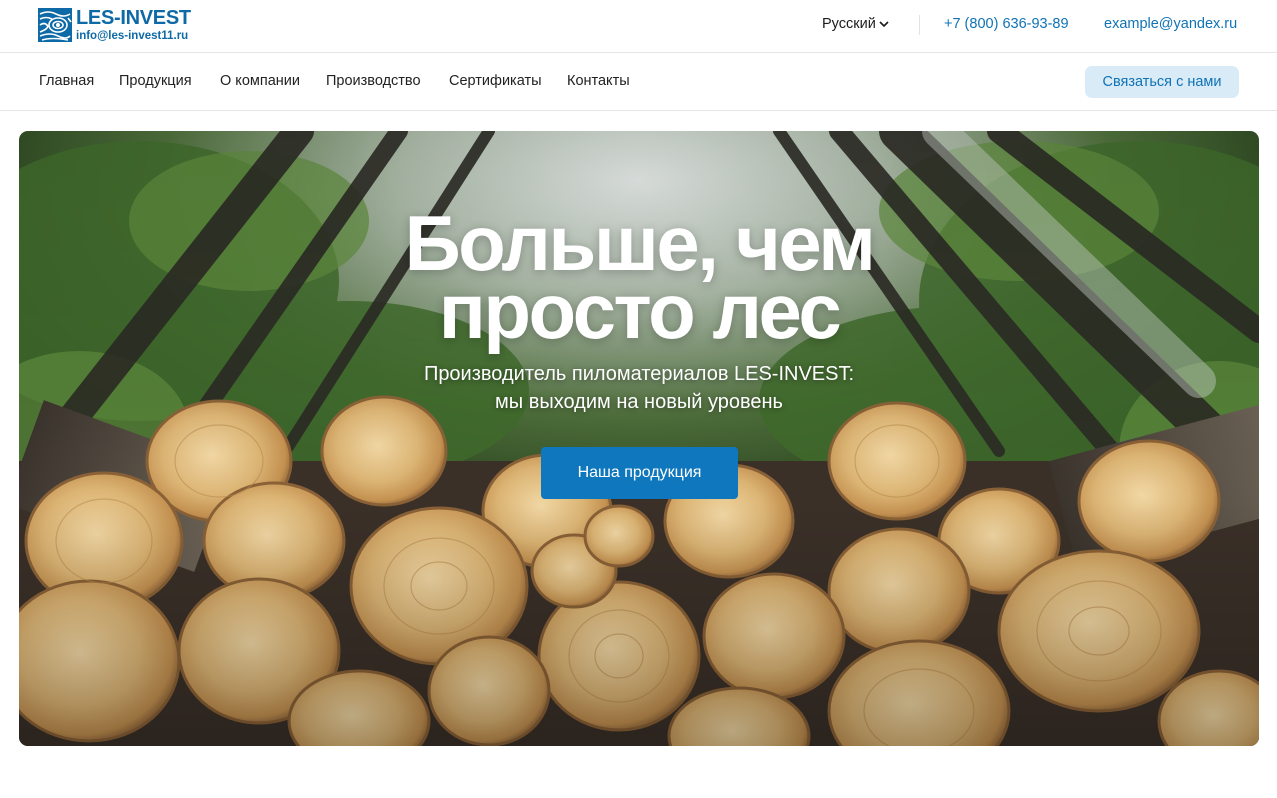  Describe the element at coordinates (639, 374) in the screenshot. I see `hero-subtitle-line-1: Производитель пиломатериалов LES-INVEST:` at that location.